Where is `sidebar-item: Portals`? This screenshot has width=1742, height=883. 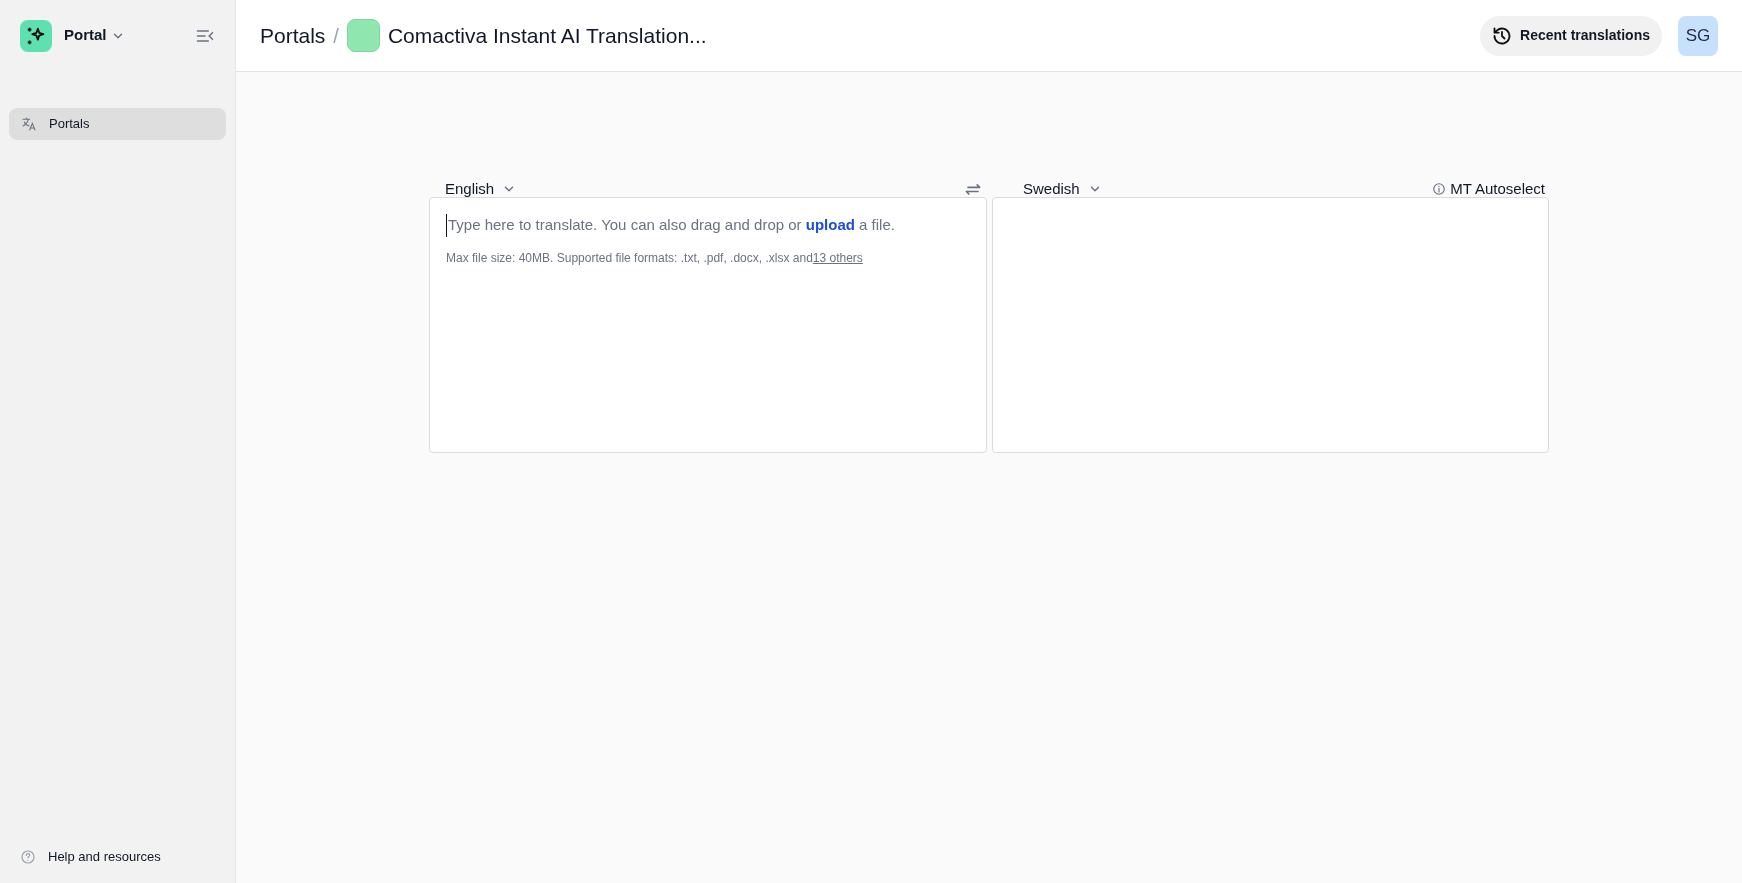
sidebar-item: Portals is located at coordinates (117, 124).